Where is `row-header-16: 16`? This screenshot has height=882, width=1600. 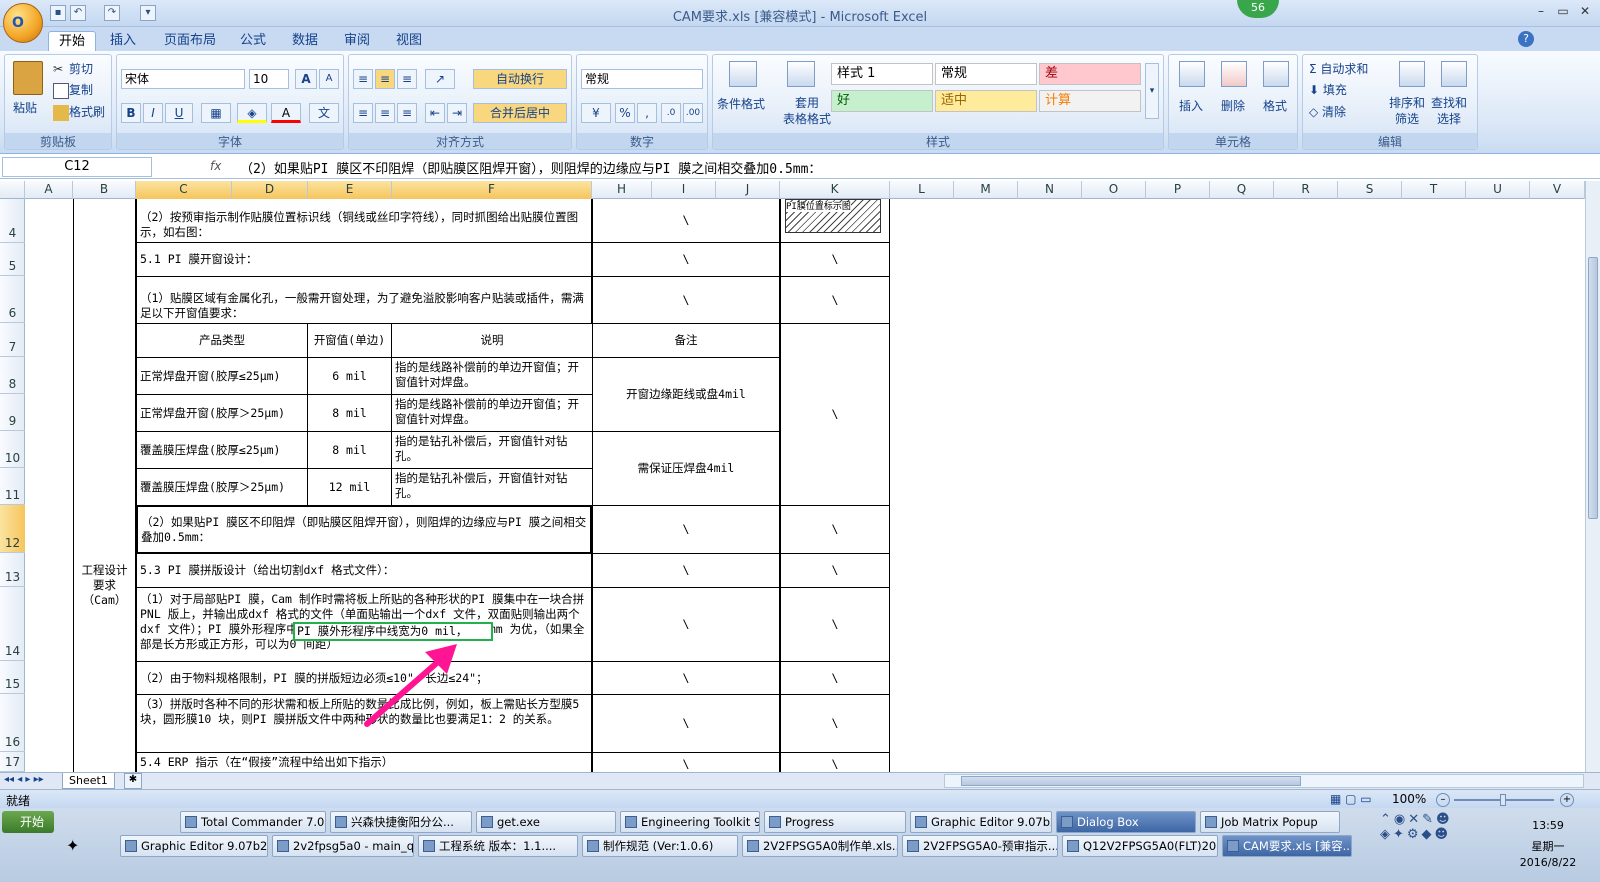 row-header-16: 16 is located at coordinates (12, 723).